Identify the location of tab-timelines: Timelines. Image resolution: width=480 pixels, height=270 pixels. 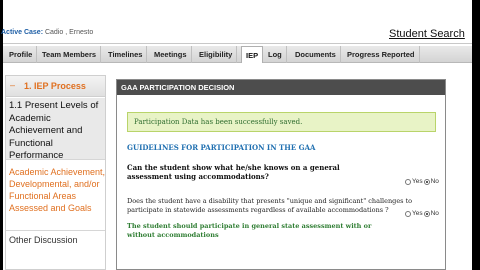
(126, 54).